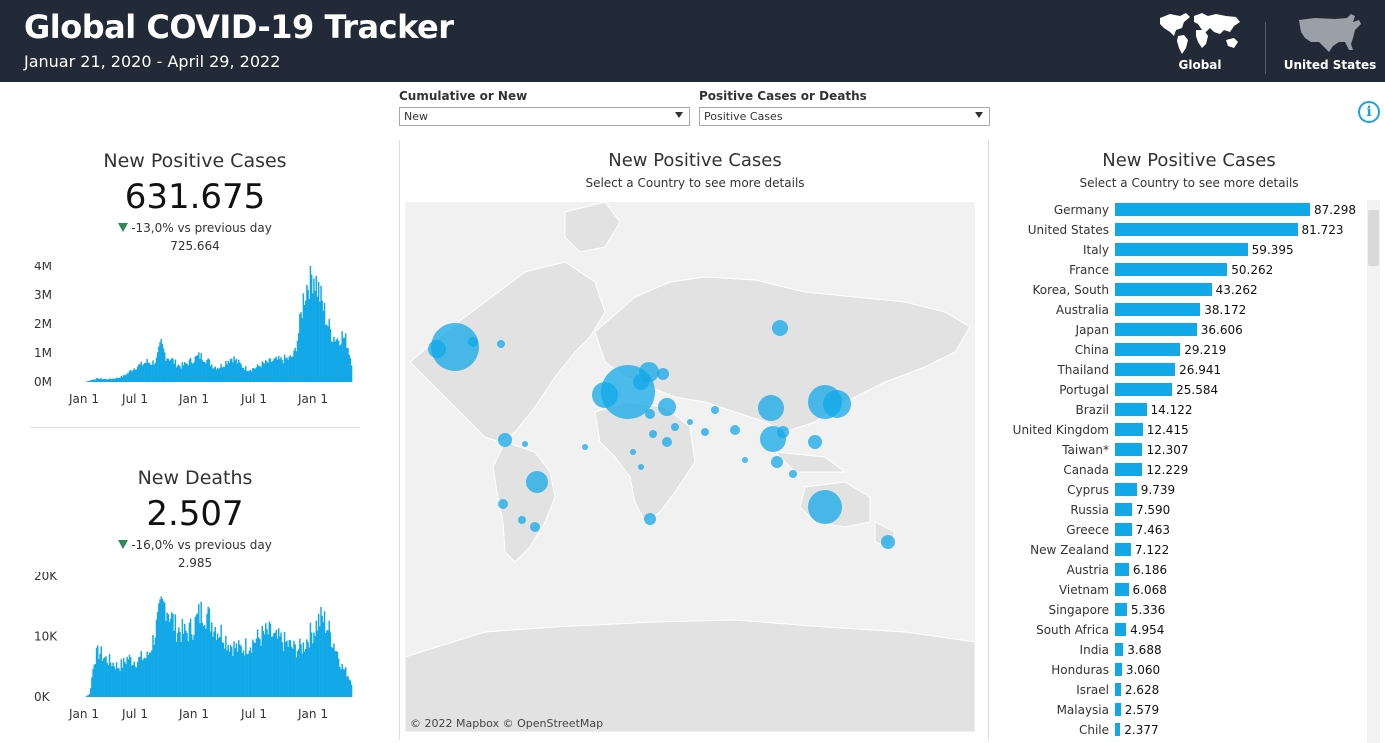 This screenshot has width=1385, height=743. I want to click on nav-us-button: United States, so click(1330, 44).